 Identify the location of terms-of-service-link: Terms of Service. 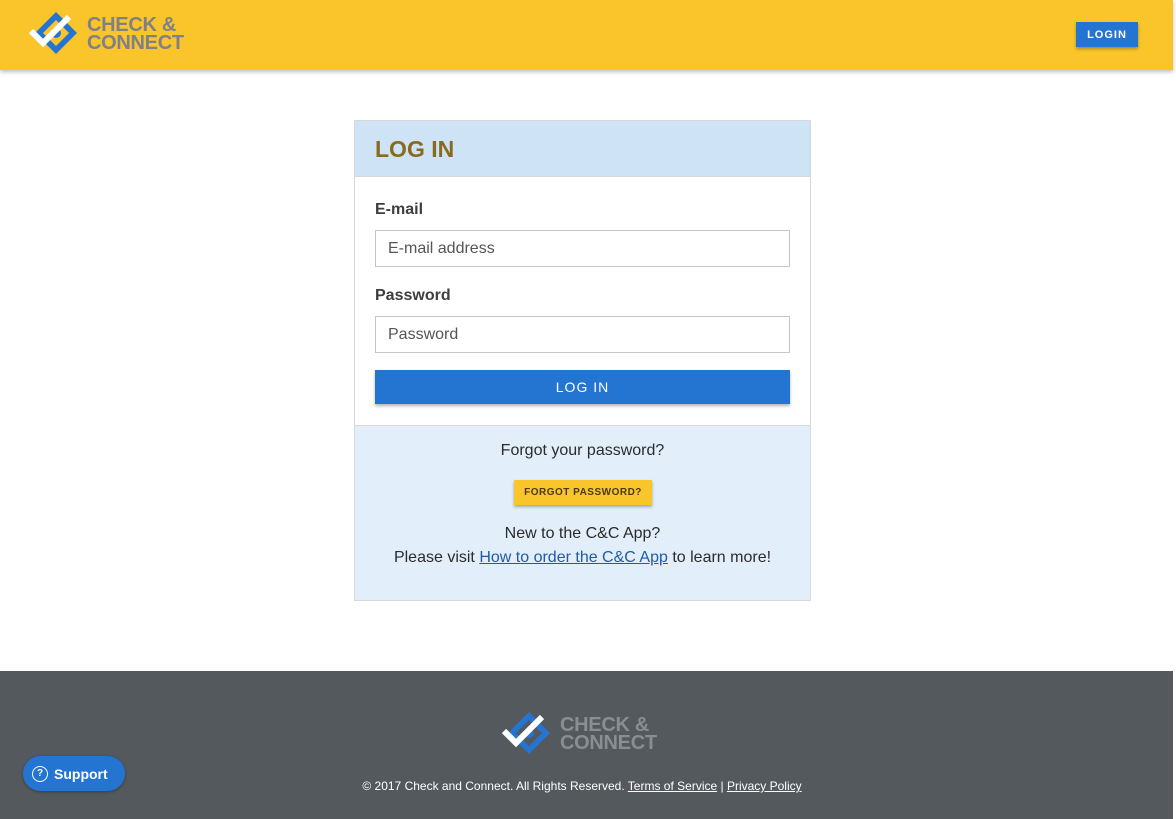
(672, 786).